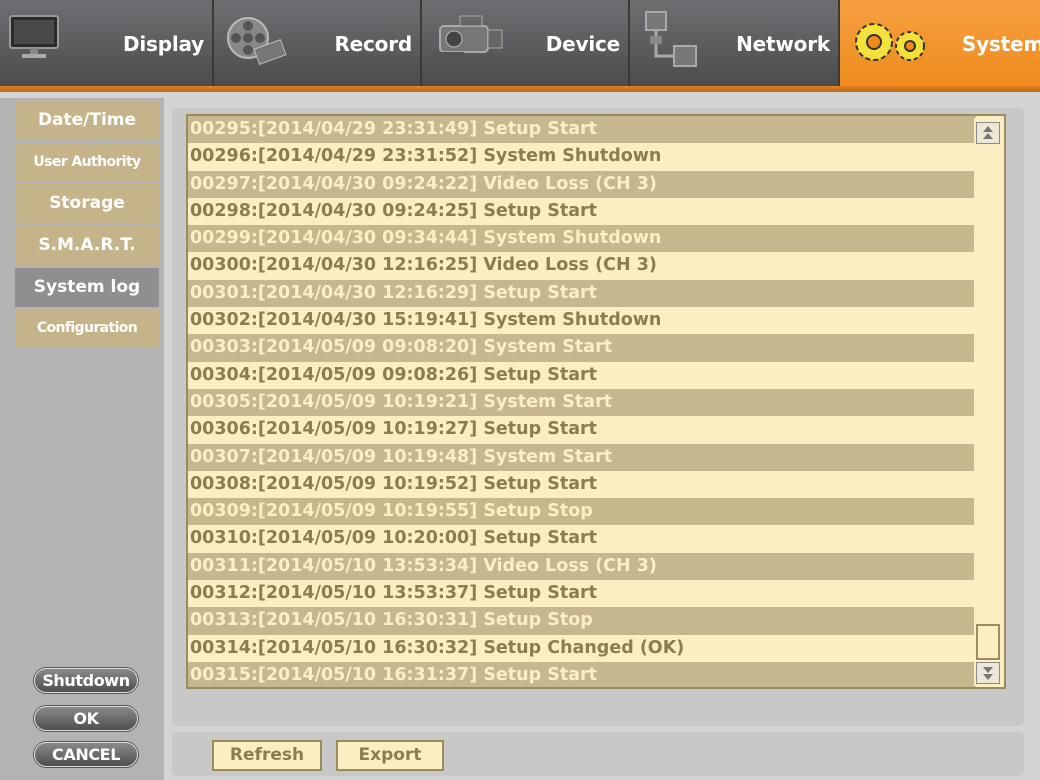 The height and width of the screenshot is (780, 1040). What do you see at coordinates (86, 718) in the screenshot?
I see `ok-button: OK` at bounding box center [86, 718].